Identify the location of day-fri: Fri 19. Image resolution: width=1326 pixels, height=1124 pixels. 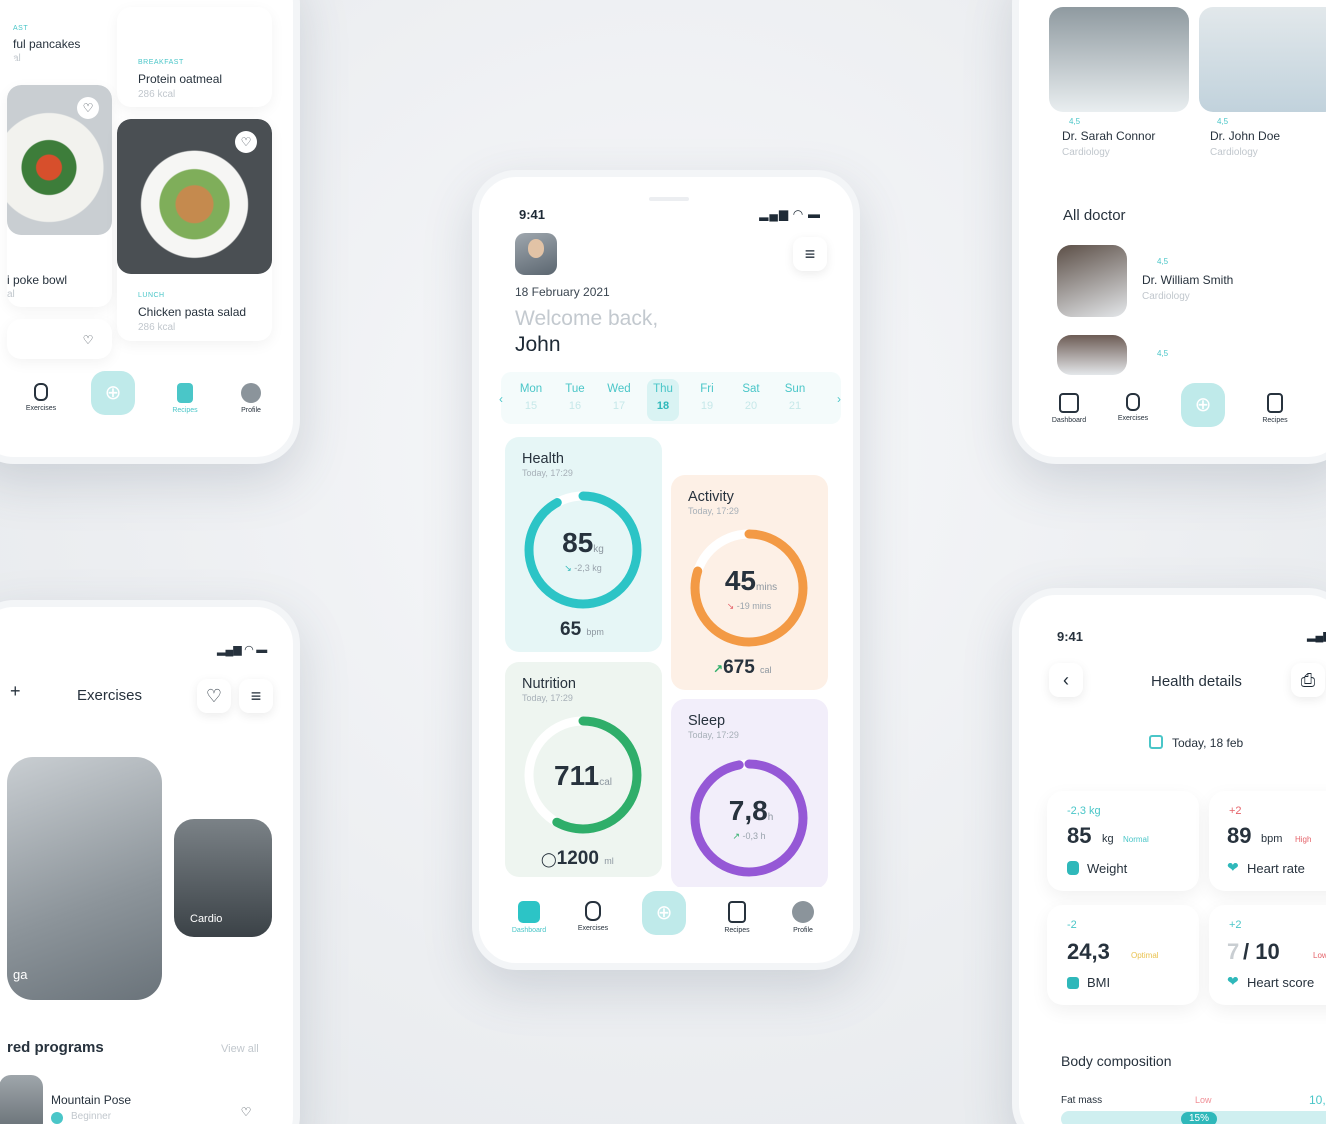
(707, 400).